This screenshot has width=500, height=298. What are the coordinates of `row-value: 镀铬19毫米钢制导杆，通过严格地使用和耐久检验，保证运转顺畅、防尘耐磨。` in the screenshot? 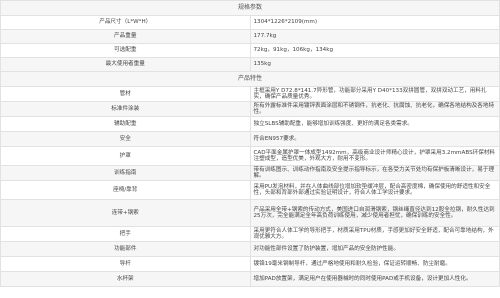 It's located at (374, 264).